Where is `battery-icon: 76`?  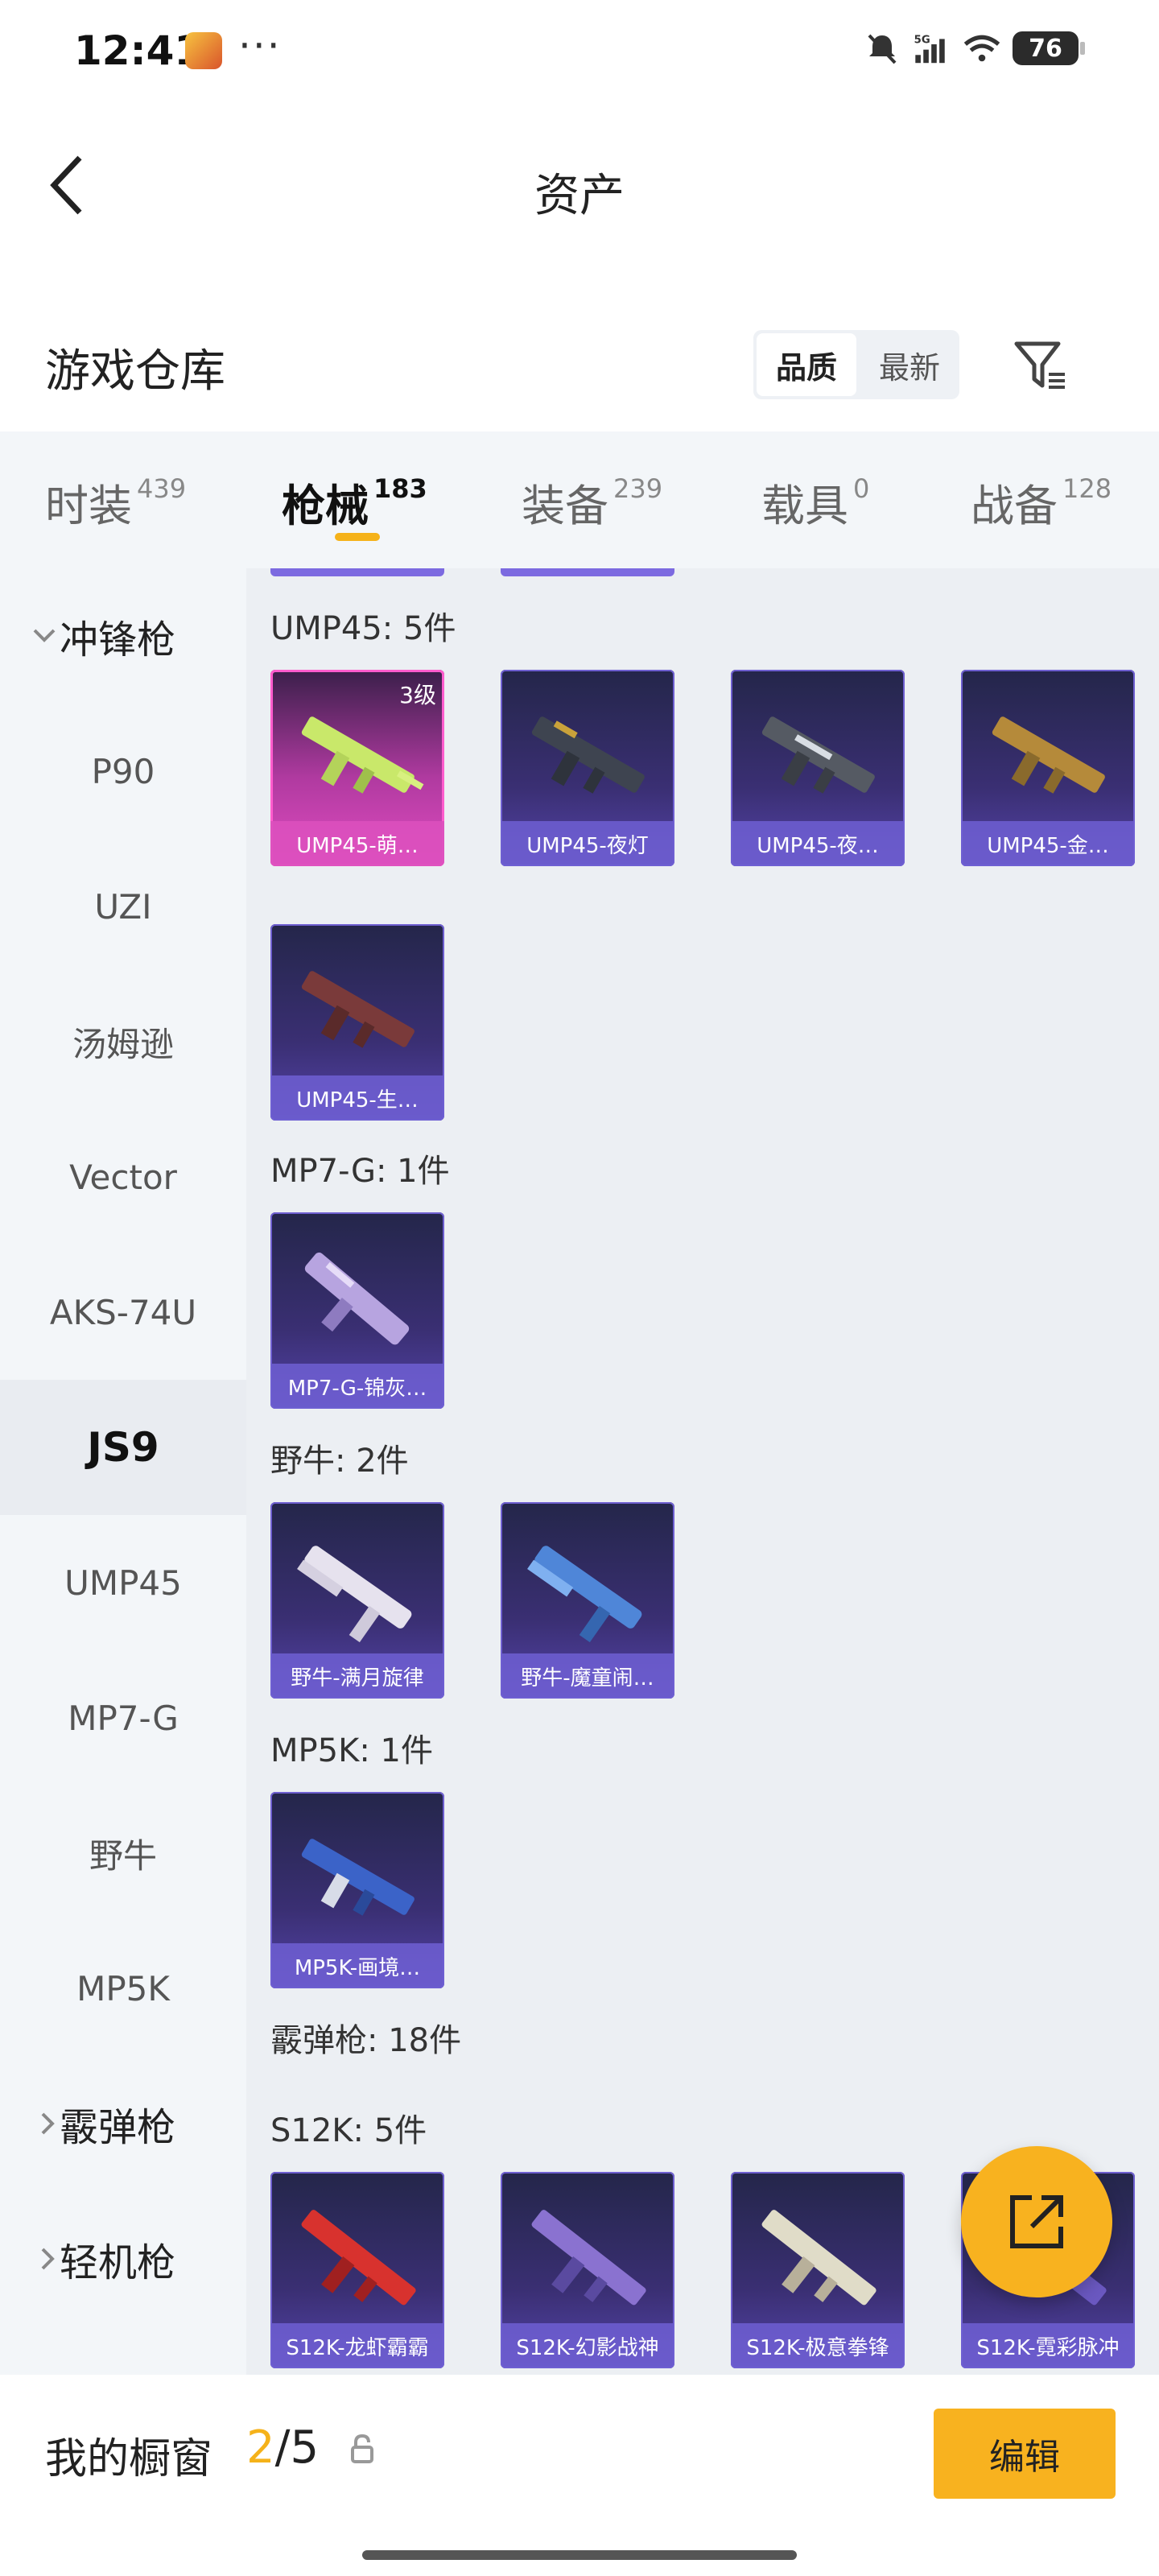 battery-icon: 76 is located at coordinates (1049, 48).